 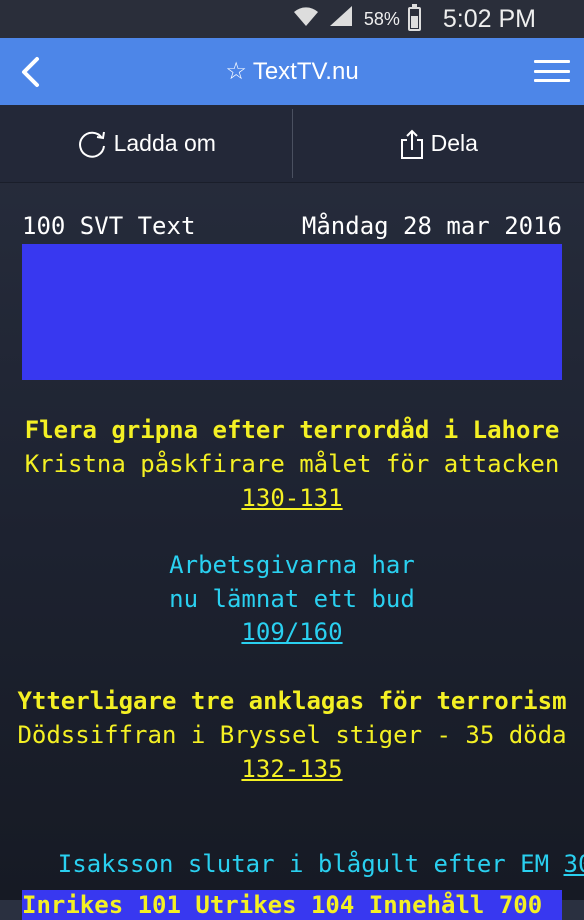 What do you see at coordinates (291, 498) in the screenshot?
I see `story1-link: 130-131` at bounding box center [291, 498].